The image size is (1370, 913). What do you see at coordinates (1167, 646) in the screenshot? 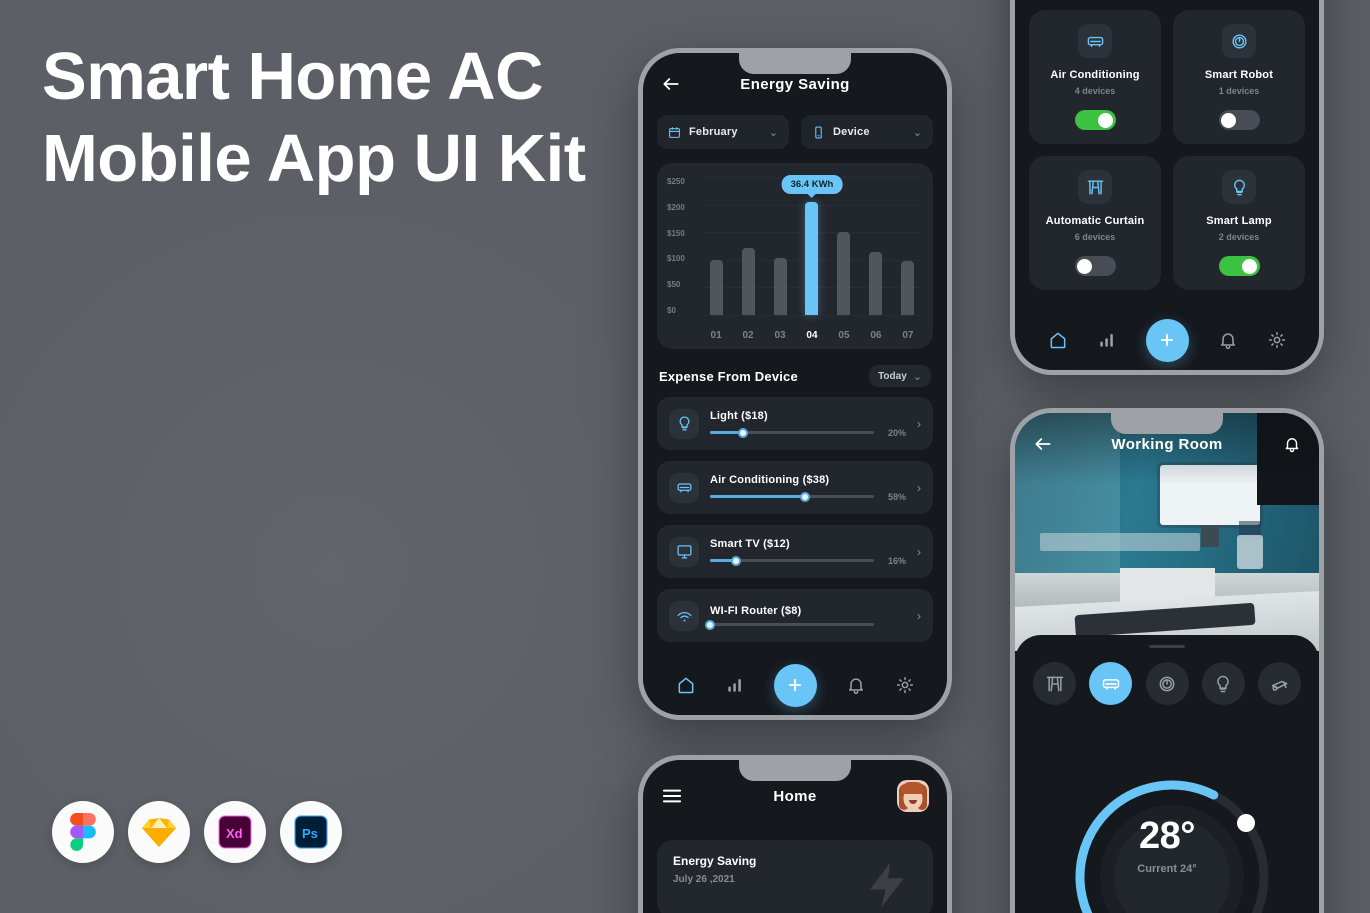
I see `sheet-grabber` at bounding box center [1167, 646].